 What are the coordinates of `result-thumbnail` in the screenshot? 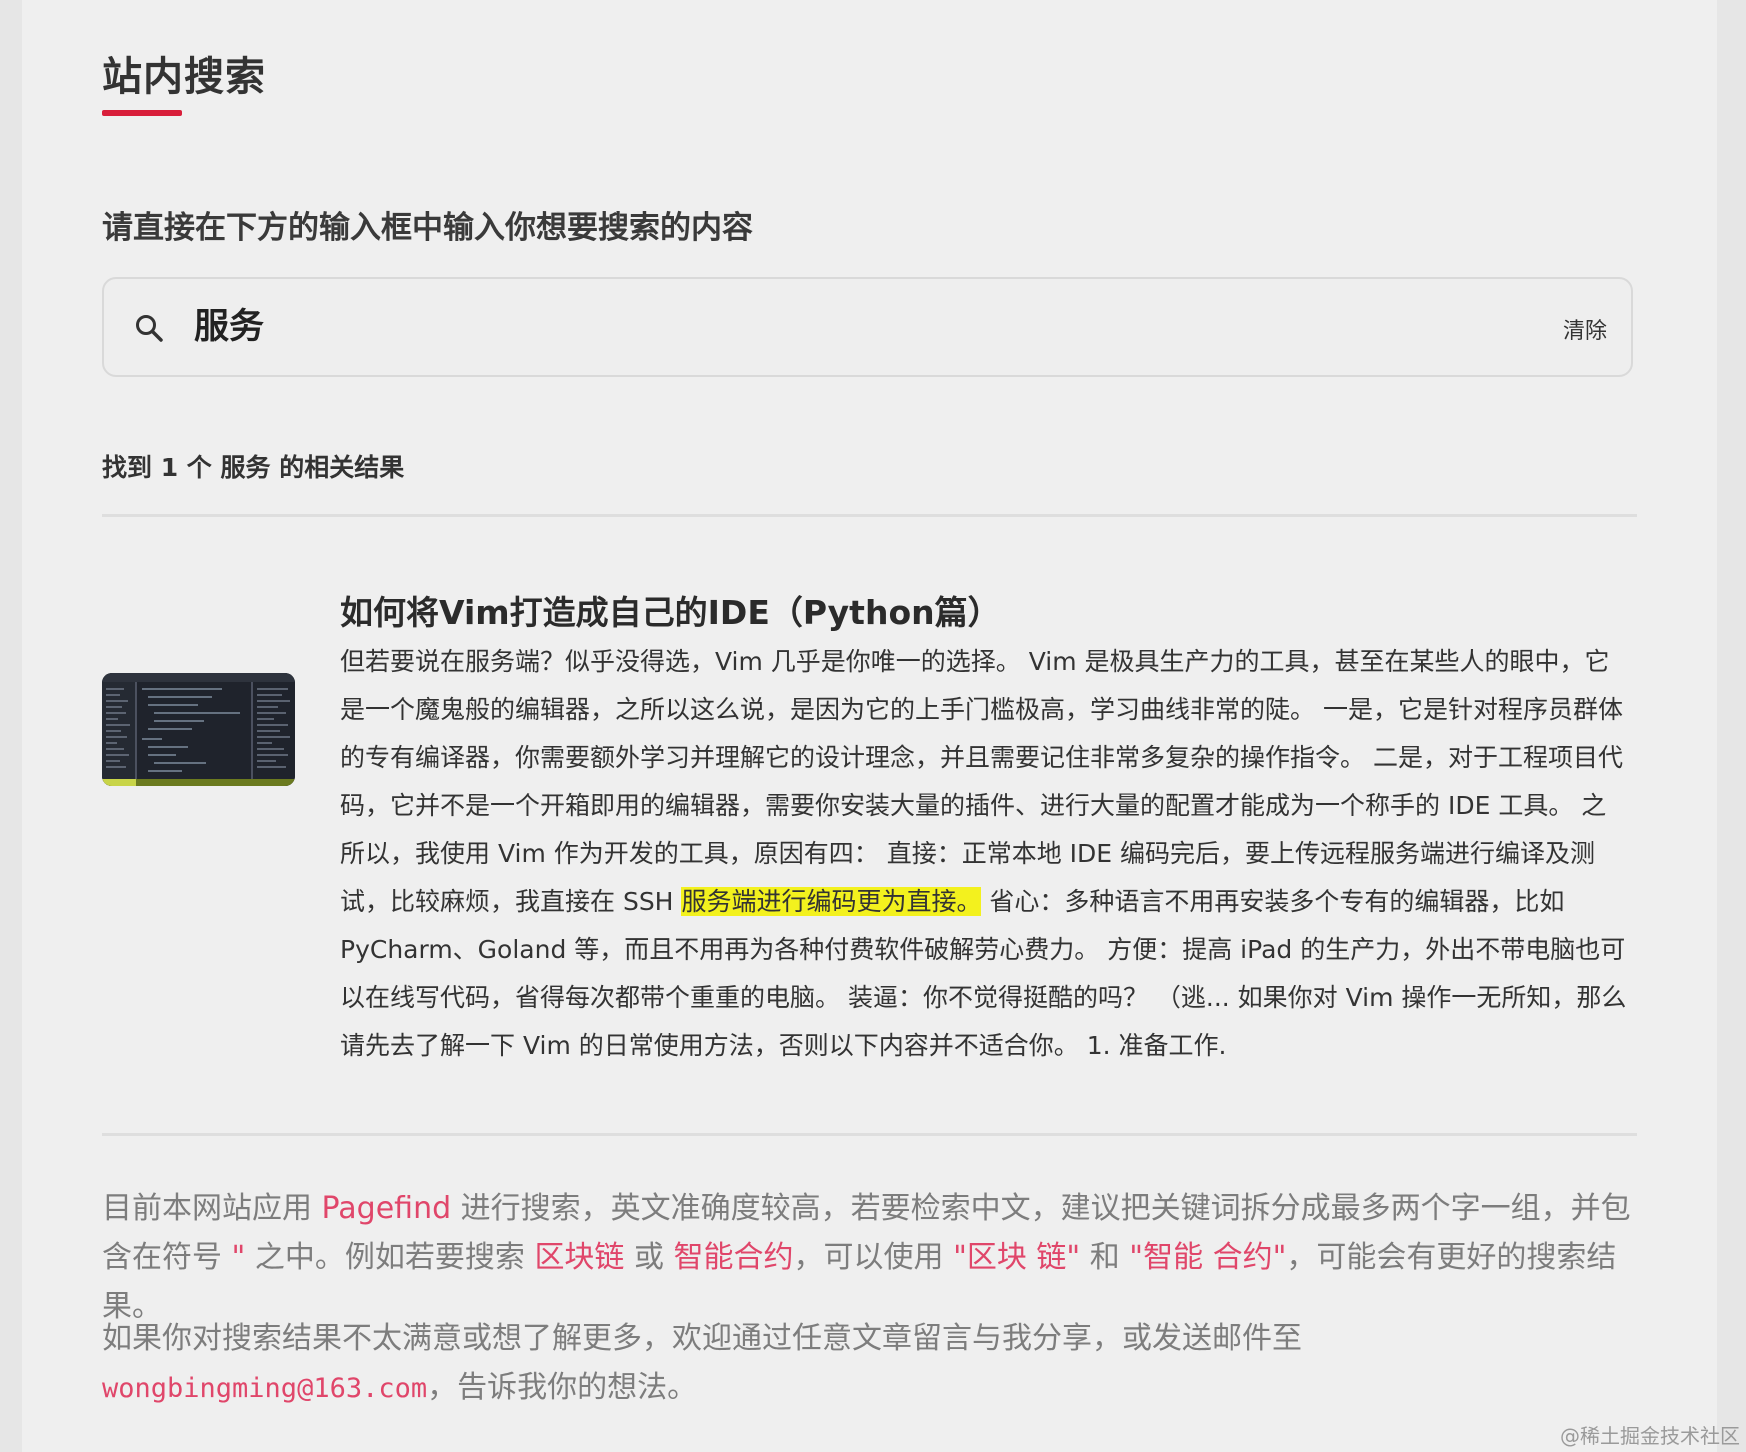 It's located at (198, 729).